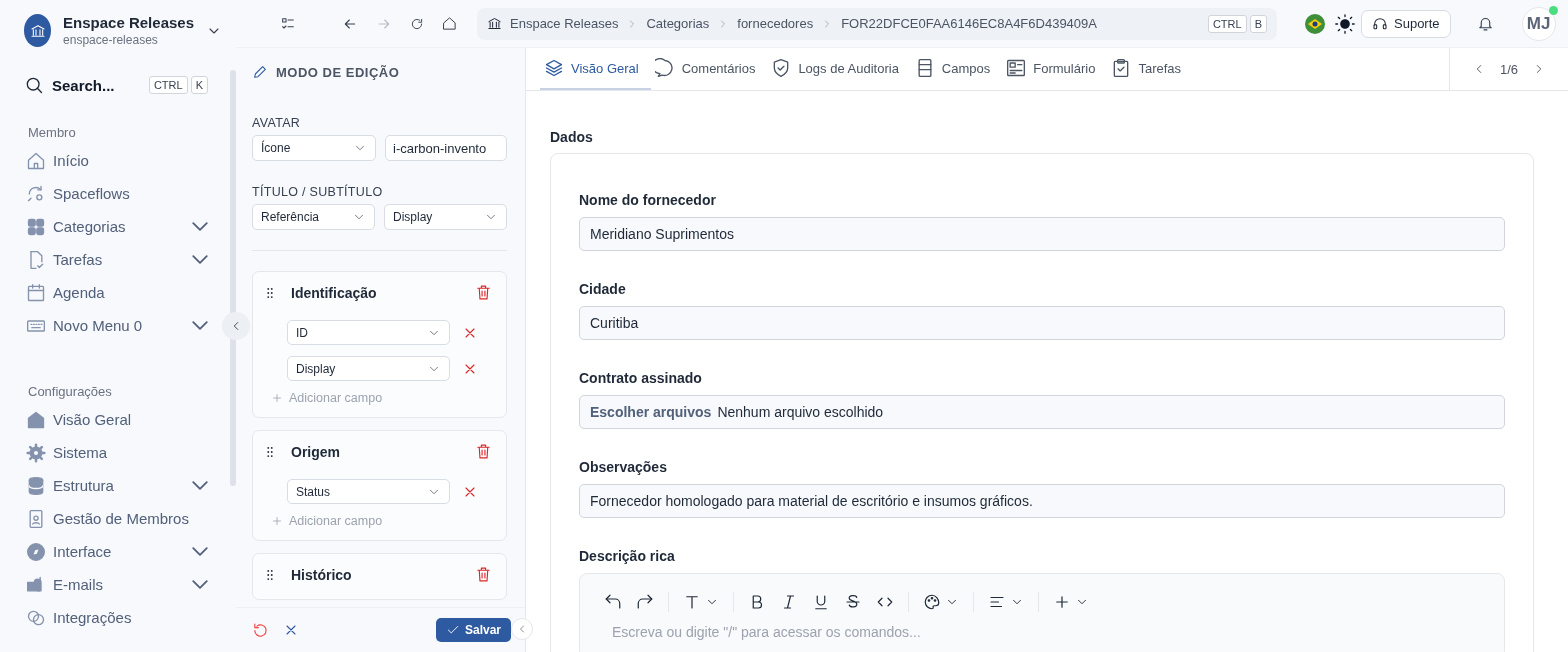 The image size is (1568, 652). I want to click on bell-icon, so click(1485, 23).